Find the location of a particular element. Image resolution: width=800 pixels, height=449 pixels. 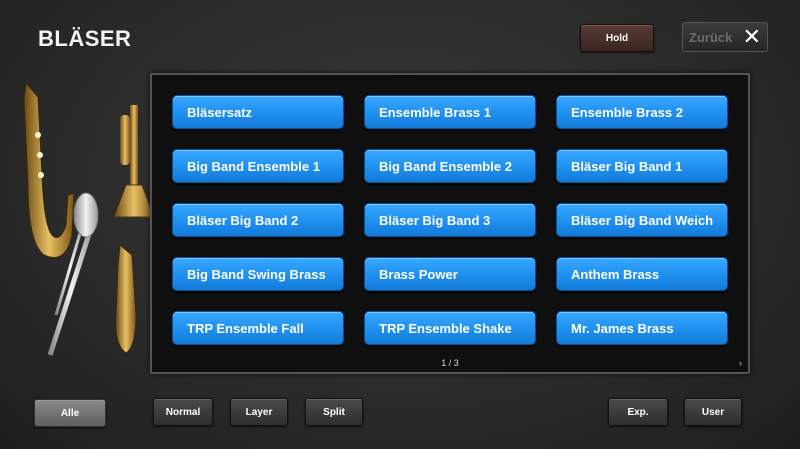

sound-button: TRP Ensemble Fall is located at coordinates (258, 328).